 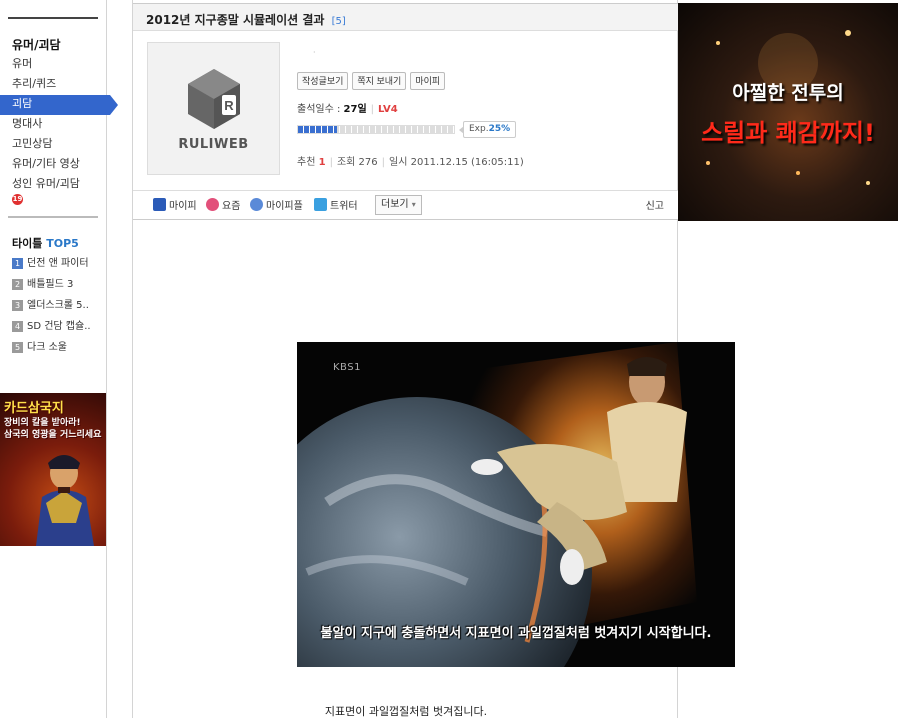 I want to click on top5-title-text: 타이틀, so click(x=27, y=243).